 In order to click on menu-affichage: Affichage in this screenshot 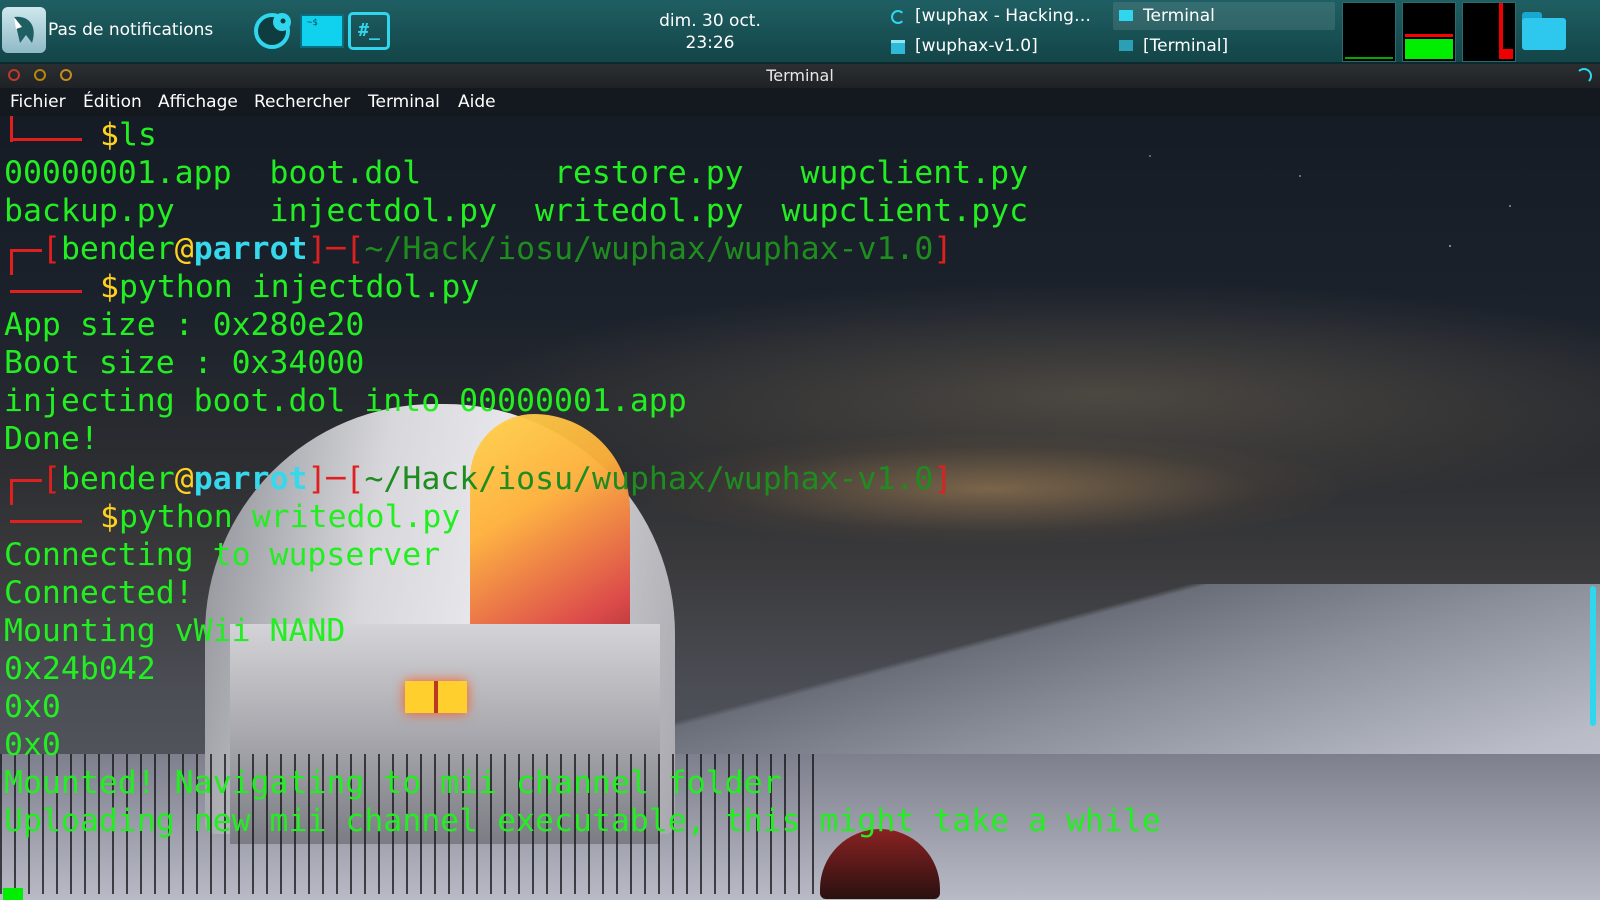, I will do `click(198, 102)`.